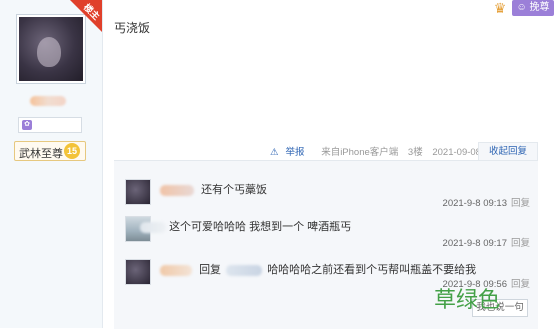 This screenshot has height=329, width=554. What do you see at coordinates (415, 152) in the screenshot?
I see `floor-number: 3楼` at bounding box center [415, 152].